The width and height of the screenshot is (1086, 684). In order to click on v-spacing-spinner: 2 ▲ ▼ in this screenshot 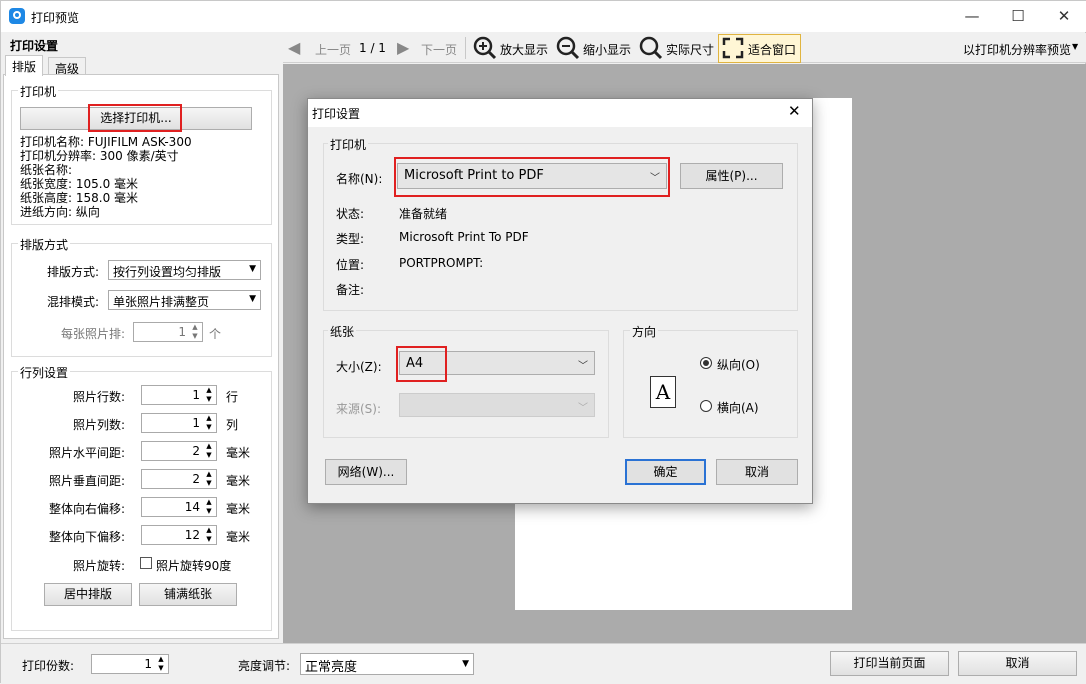, I will do `click(179, 479)`.